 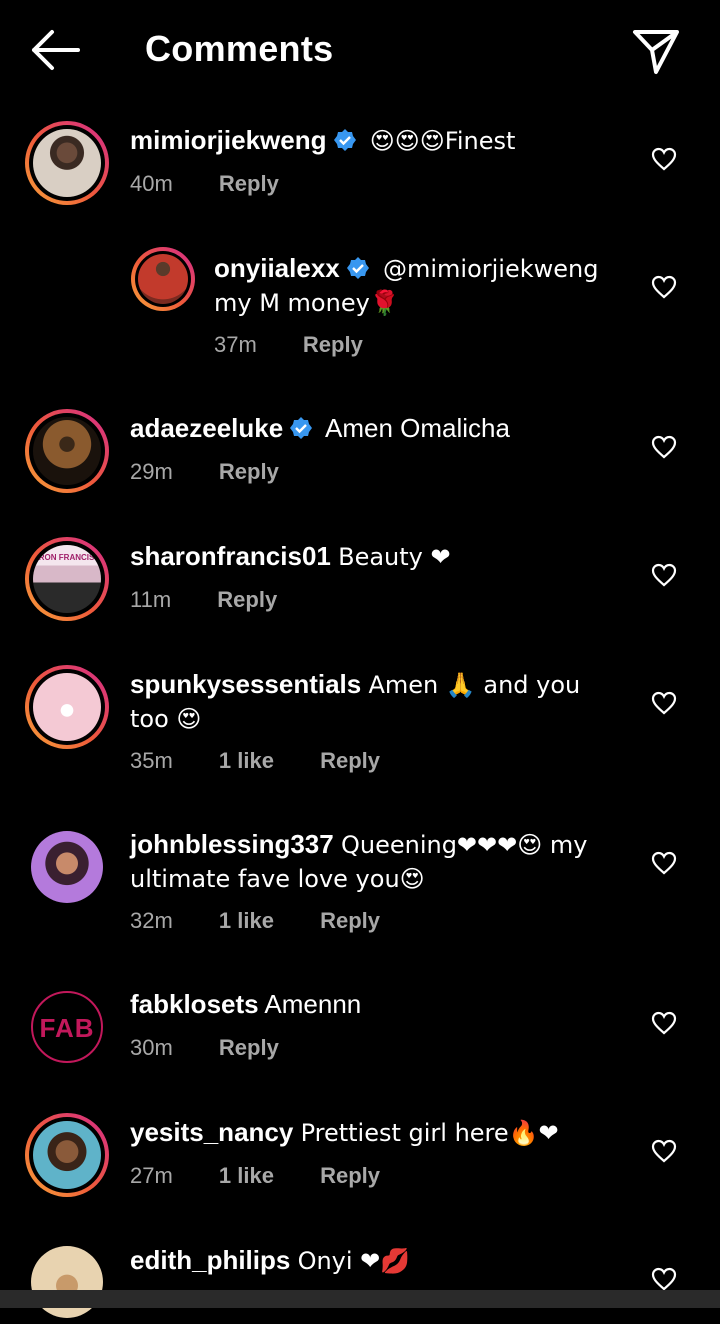 I want to click on back-arrow-icon, so click(x=55, y=50).